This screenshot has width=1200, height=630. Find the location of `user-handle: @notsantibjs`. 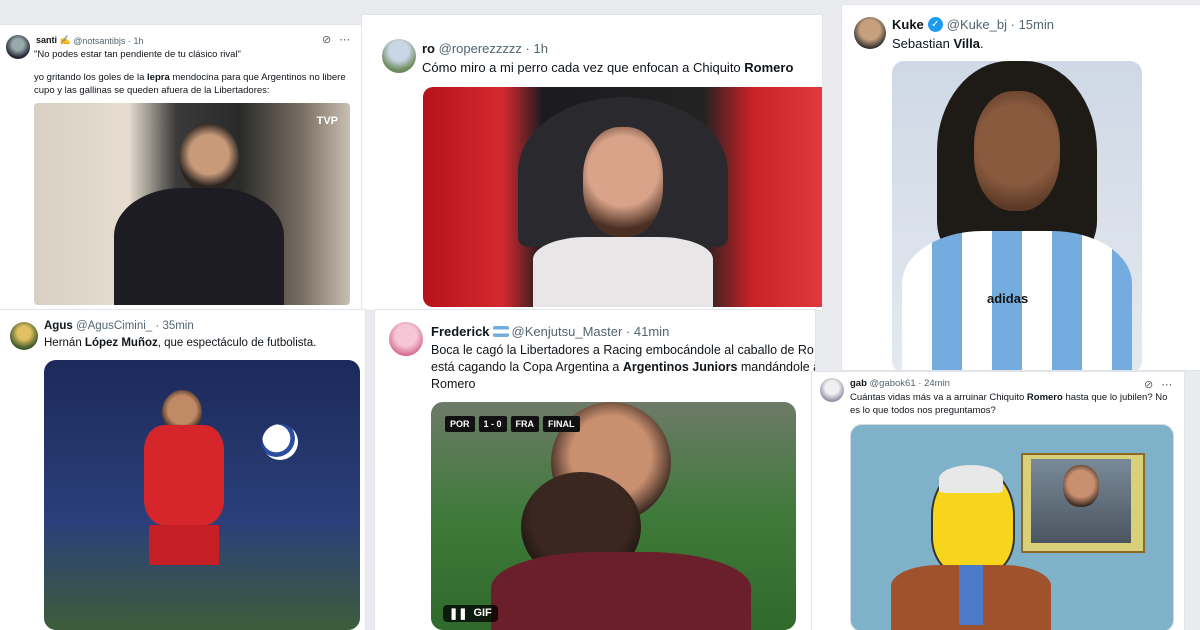

user-handle: @notsantibjs is located at coordinates (99, 41).